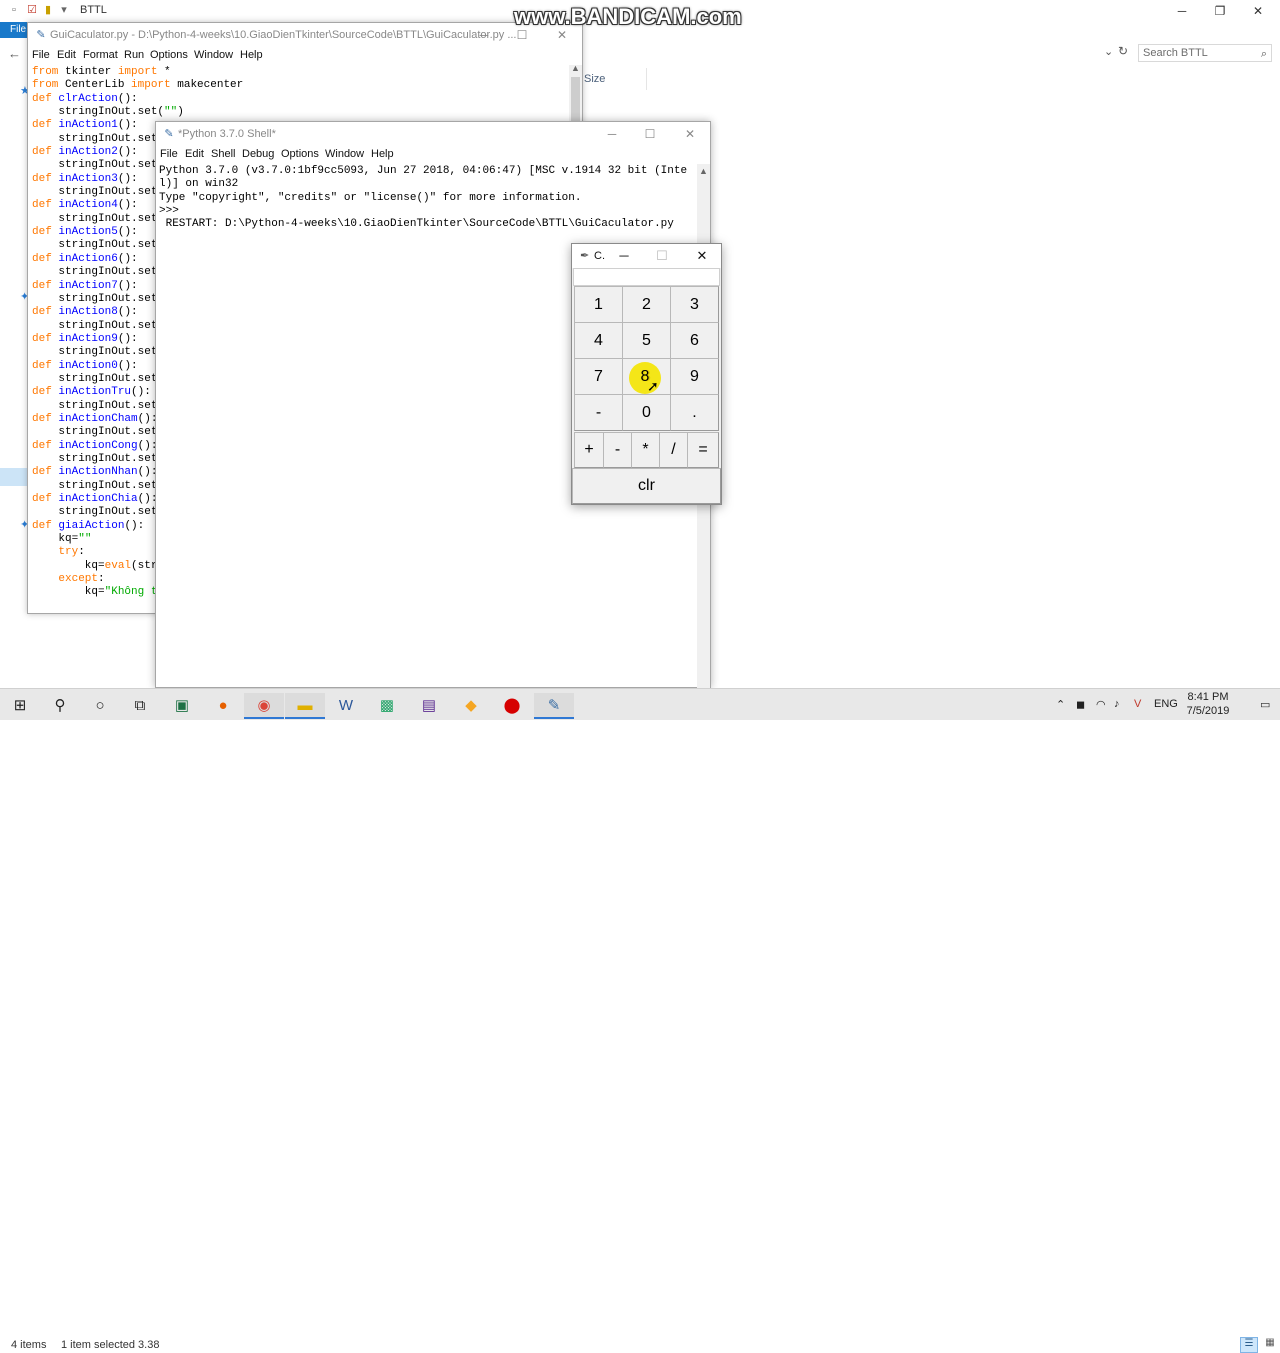 Image resolution: width=1280 pixels, height=1353 pixels. What do you see at coordinates (598, 340) in the screenshot?
I see `key-4: 4` at bounding box center [598, 340].